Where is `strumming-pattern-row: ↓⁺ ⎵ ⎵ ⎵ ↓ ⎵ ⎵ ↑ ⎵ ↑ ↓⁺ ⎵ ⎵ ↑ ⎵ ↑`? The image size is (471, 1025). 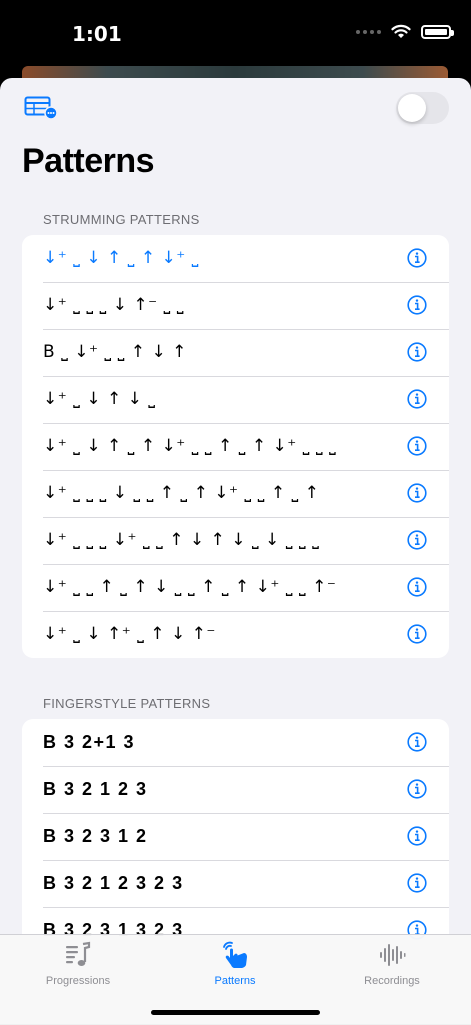 strumming-pattern-row: ↓⁺ ⎵ ⎵ ⎵ ↓ ⎵ ⎵ ↑ ⎵ ↑ ↓⁺ ⎵ ⎵ ↑ ⎵ ↑ is located at coordinates (235, 493).